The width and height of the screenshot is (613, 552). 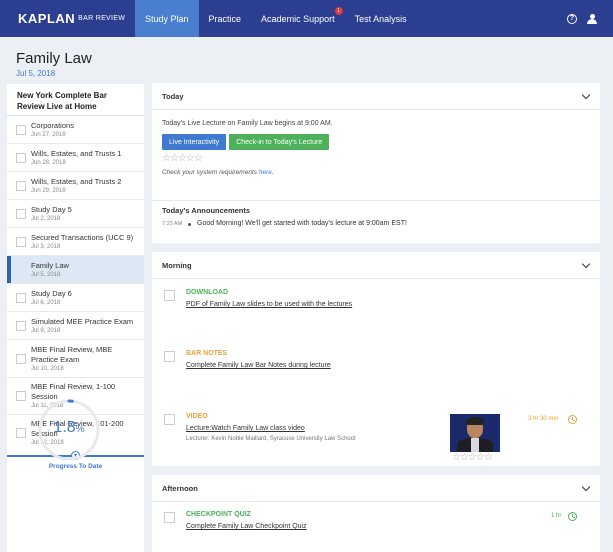 What do you see at coordinates (36, 73) in the screenshot?
I see `page-date: Jul 5, 2018` at bounding box center [36, 73].